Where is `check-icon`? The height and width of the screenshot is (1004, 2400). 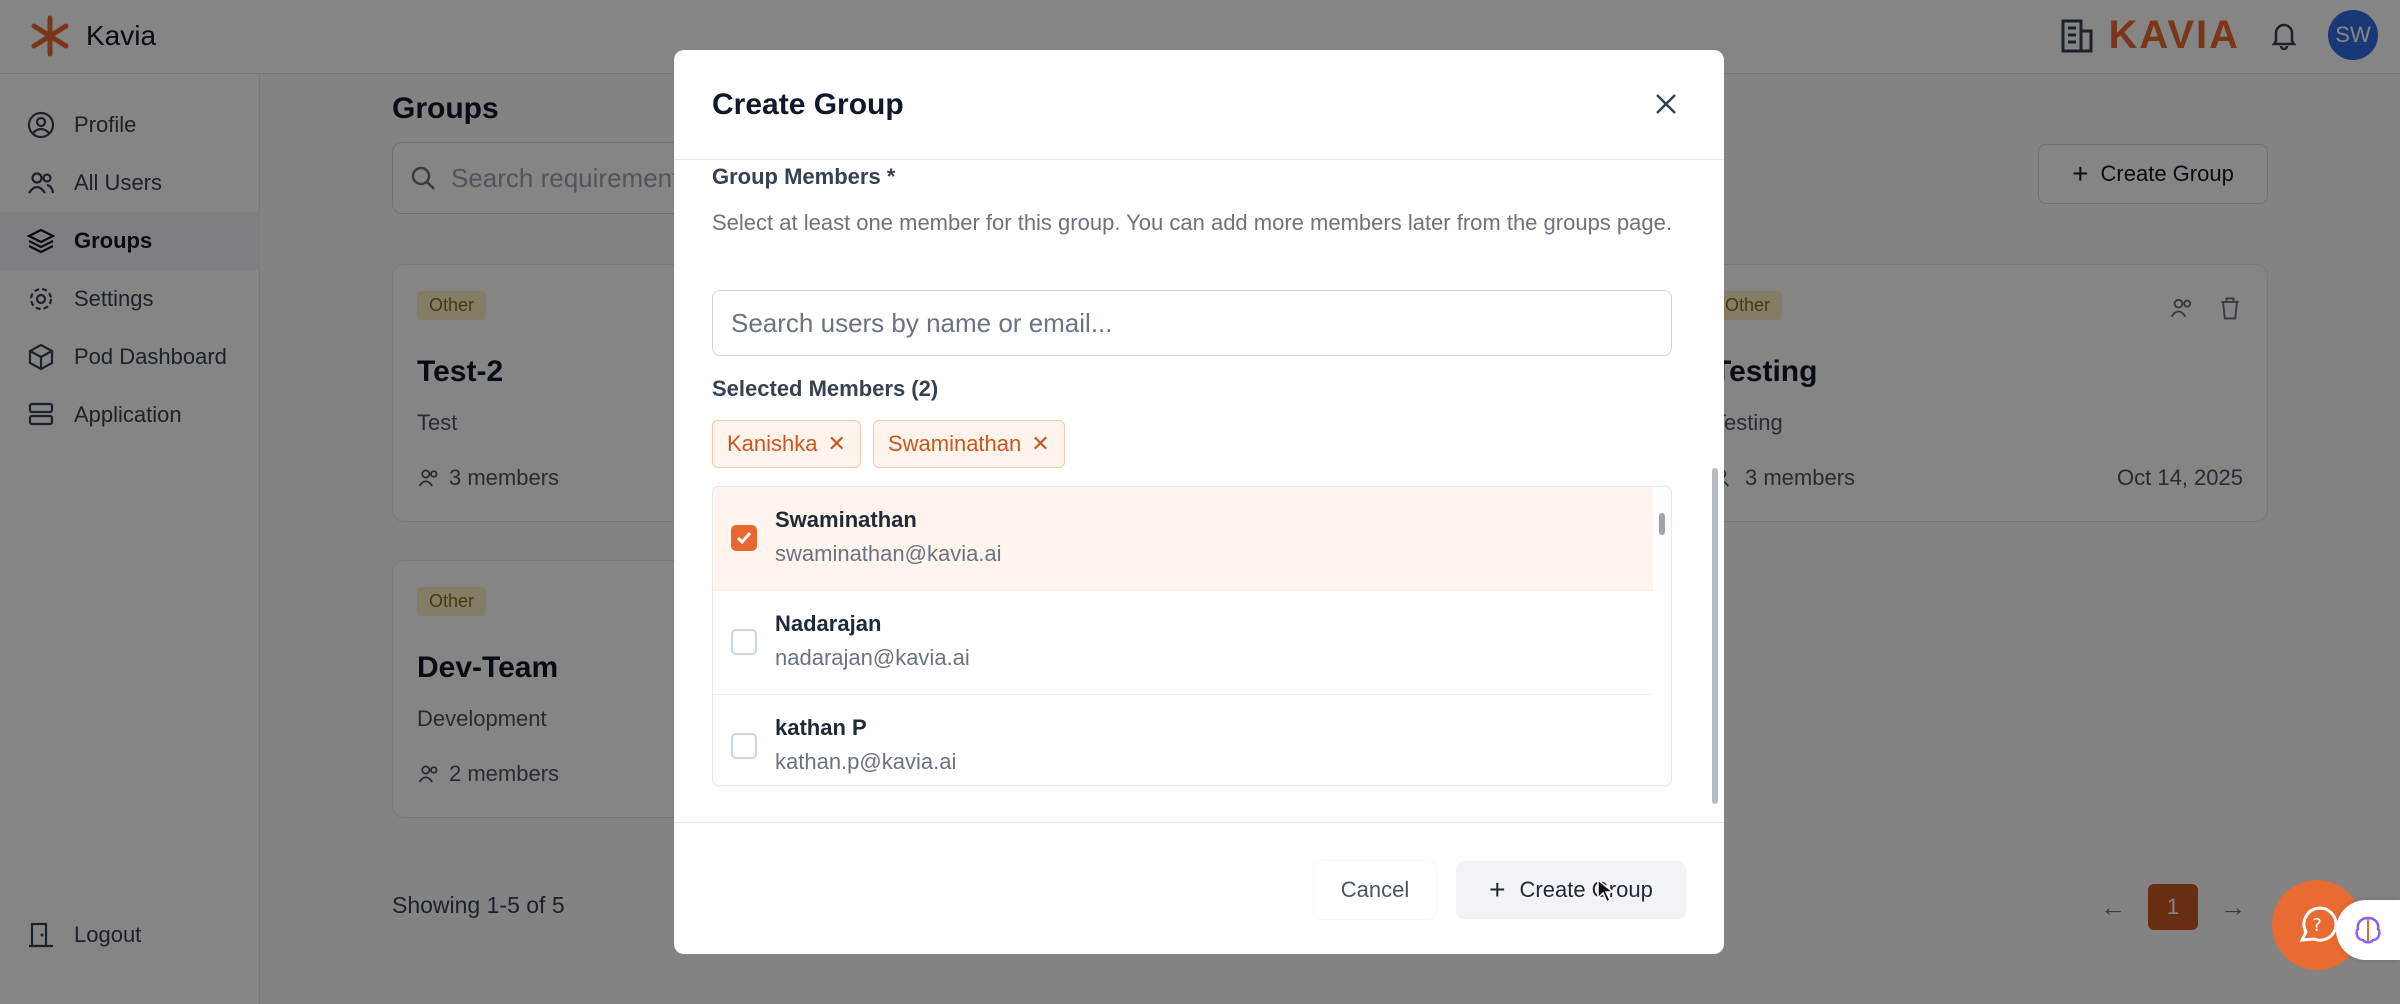 check-icon is located at coordinates (744, 538).